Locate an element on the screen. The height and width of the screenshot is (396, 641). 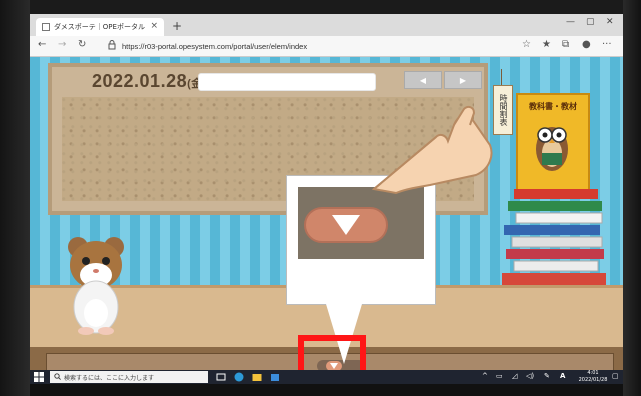
date-value: 2022.01.28 is located at coordinates (140, 81).